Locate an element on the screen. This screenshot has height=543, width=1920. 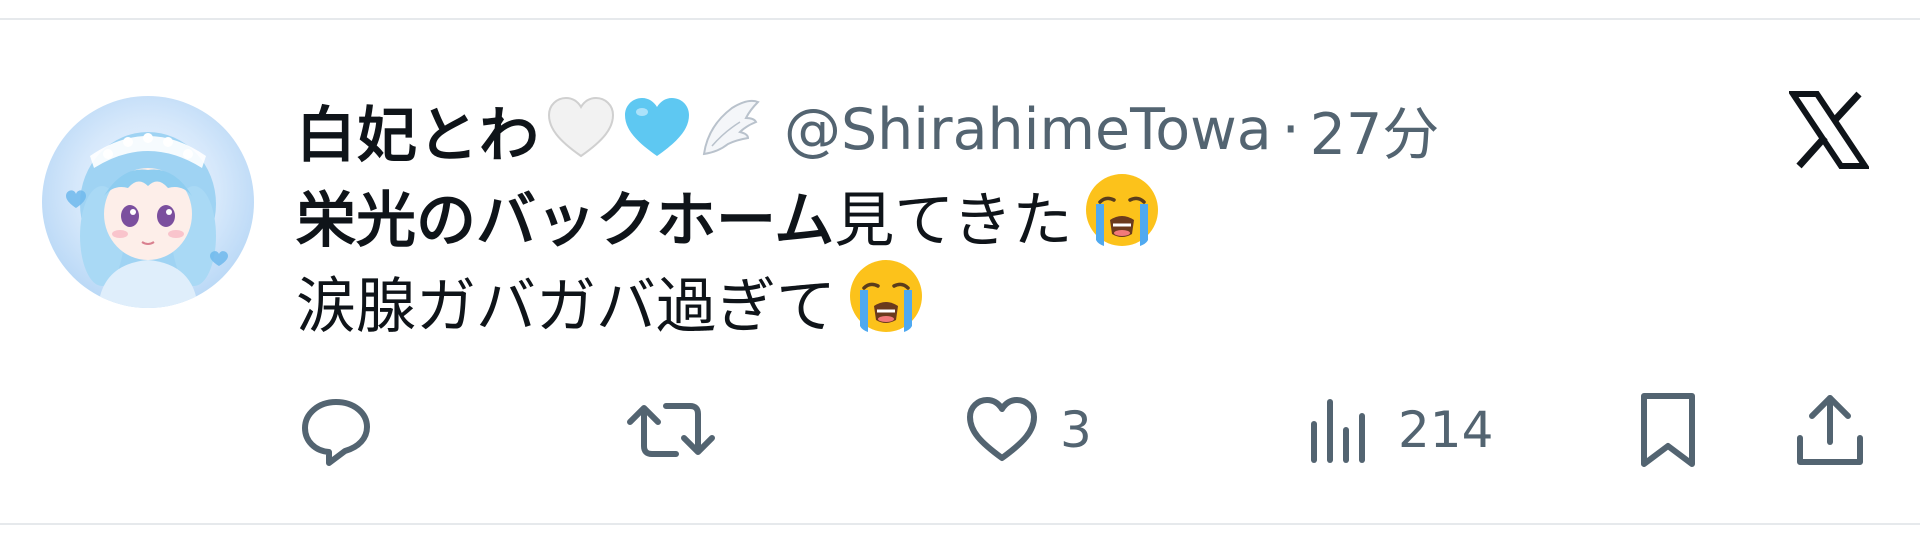
avatar is located at coordinates (148, 202).